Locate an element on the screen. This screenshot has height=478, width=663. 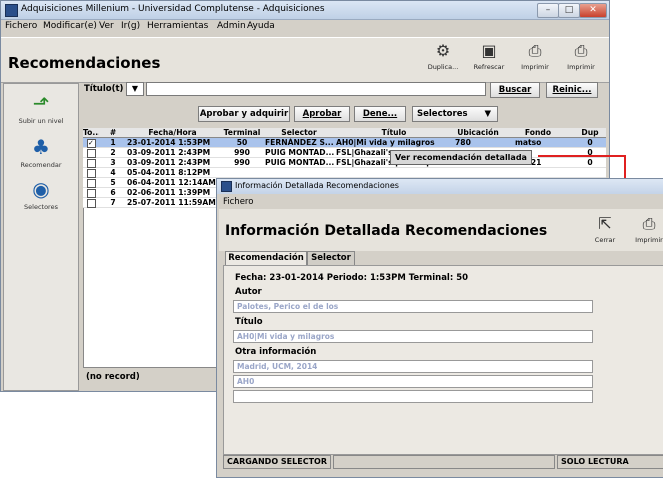
detail-window-title: Información Detallada Recomendaciones is located at coordinates (317, 185).